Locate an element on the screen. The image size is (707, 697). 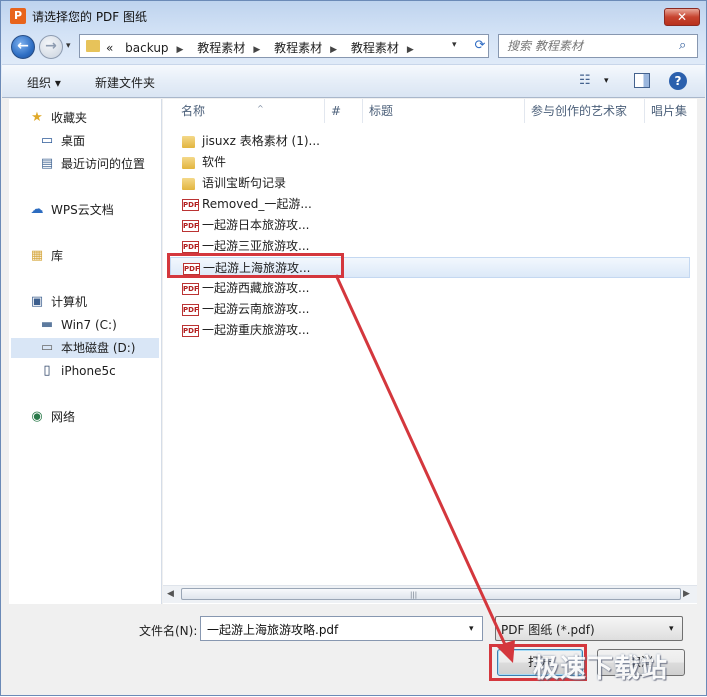
command-toolbar: 组织 ▾ 新建文件夹 ☷ ▾ ? is located at coordinates (353, 81).